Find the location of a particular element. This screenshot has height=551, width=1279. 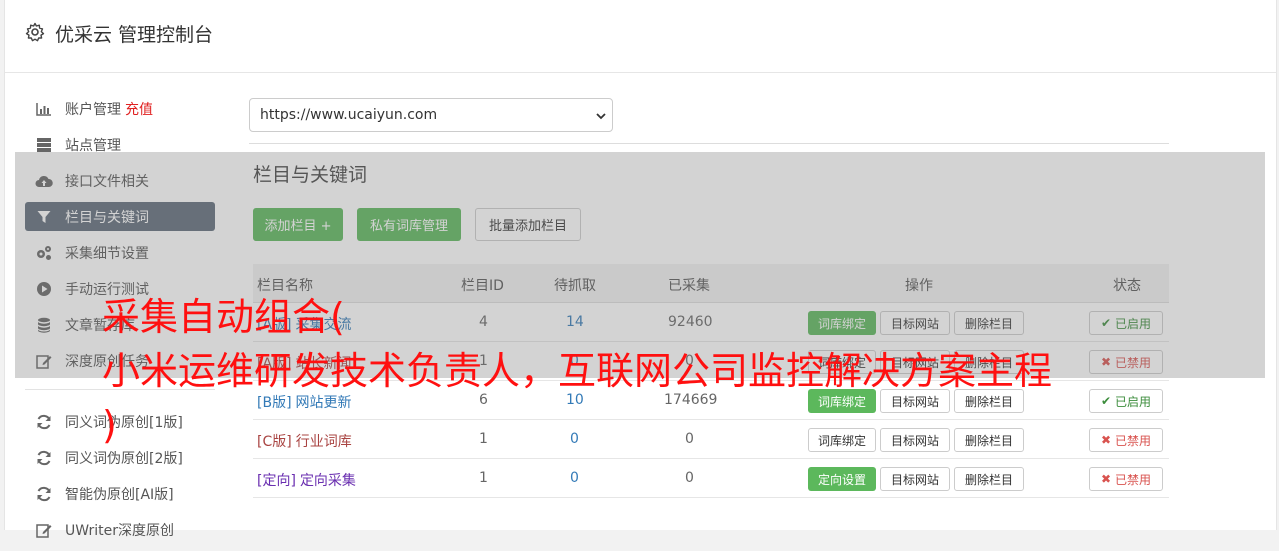

sidebar-item-label: 账户管理 is located at coordinates (93, 109).